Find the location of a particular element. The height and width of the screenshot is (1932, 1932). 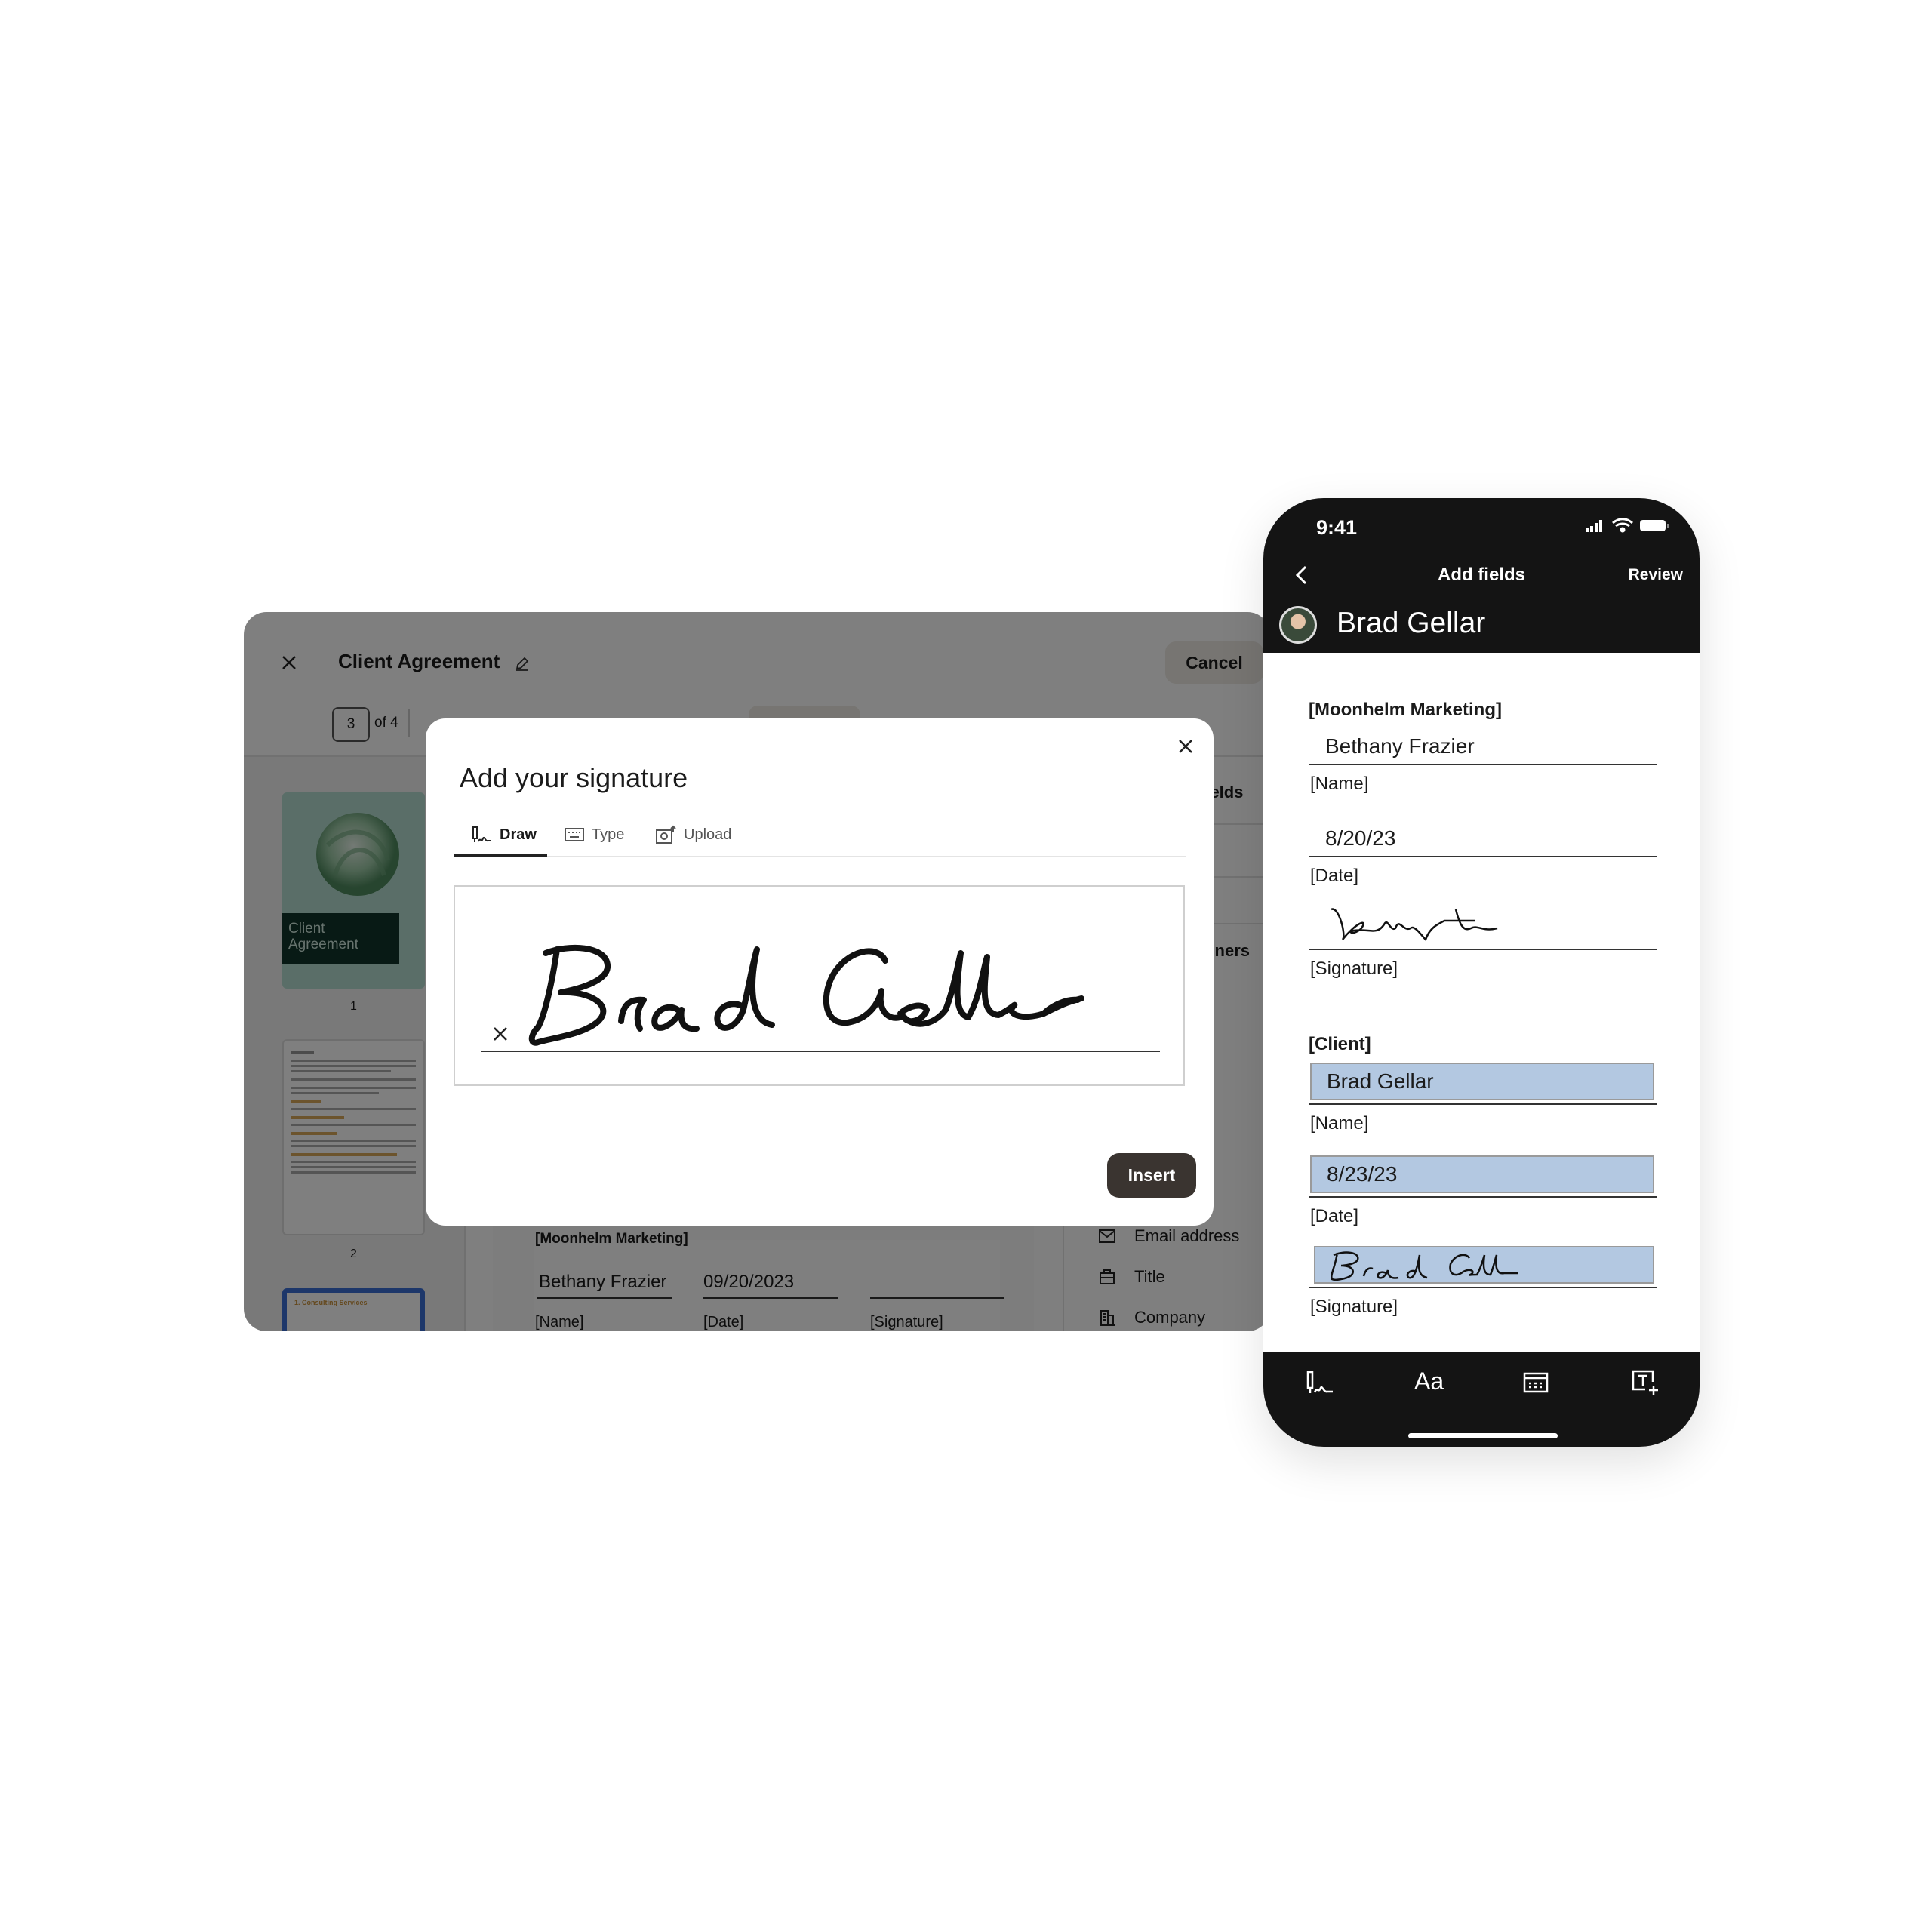

date-icon is located at coordinates (1536, 1382).